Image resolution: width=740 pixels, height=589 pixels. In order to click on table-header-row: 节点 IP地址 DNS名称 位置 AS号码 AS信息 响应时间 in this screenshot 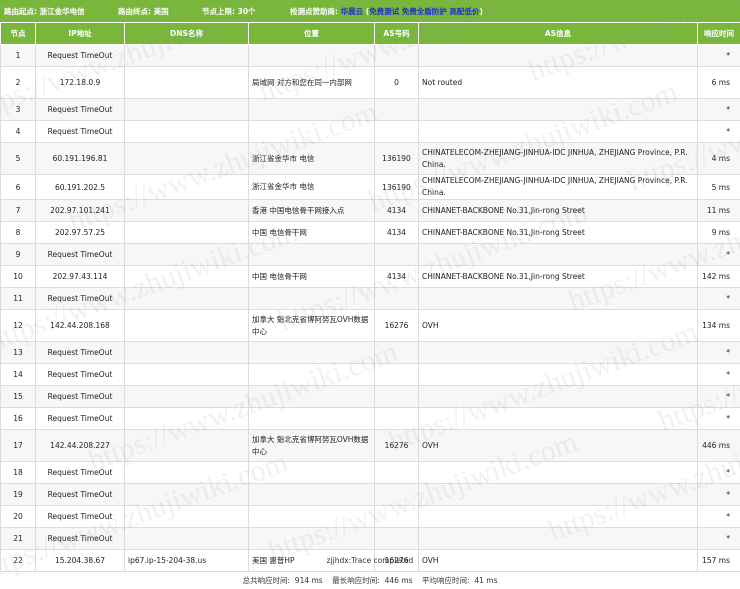, I will do `click(370, 33)`.